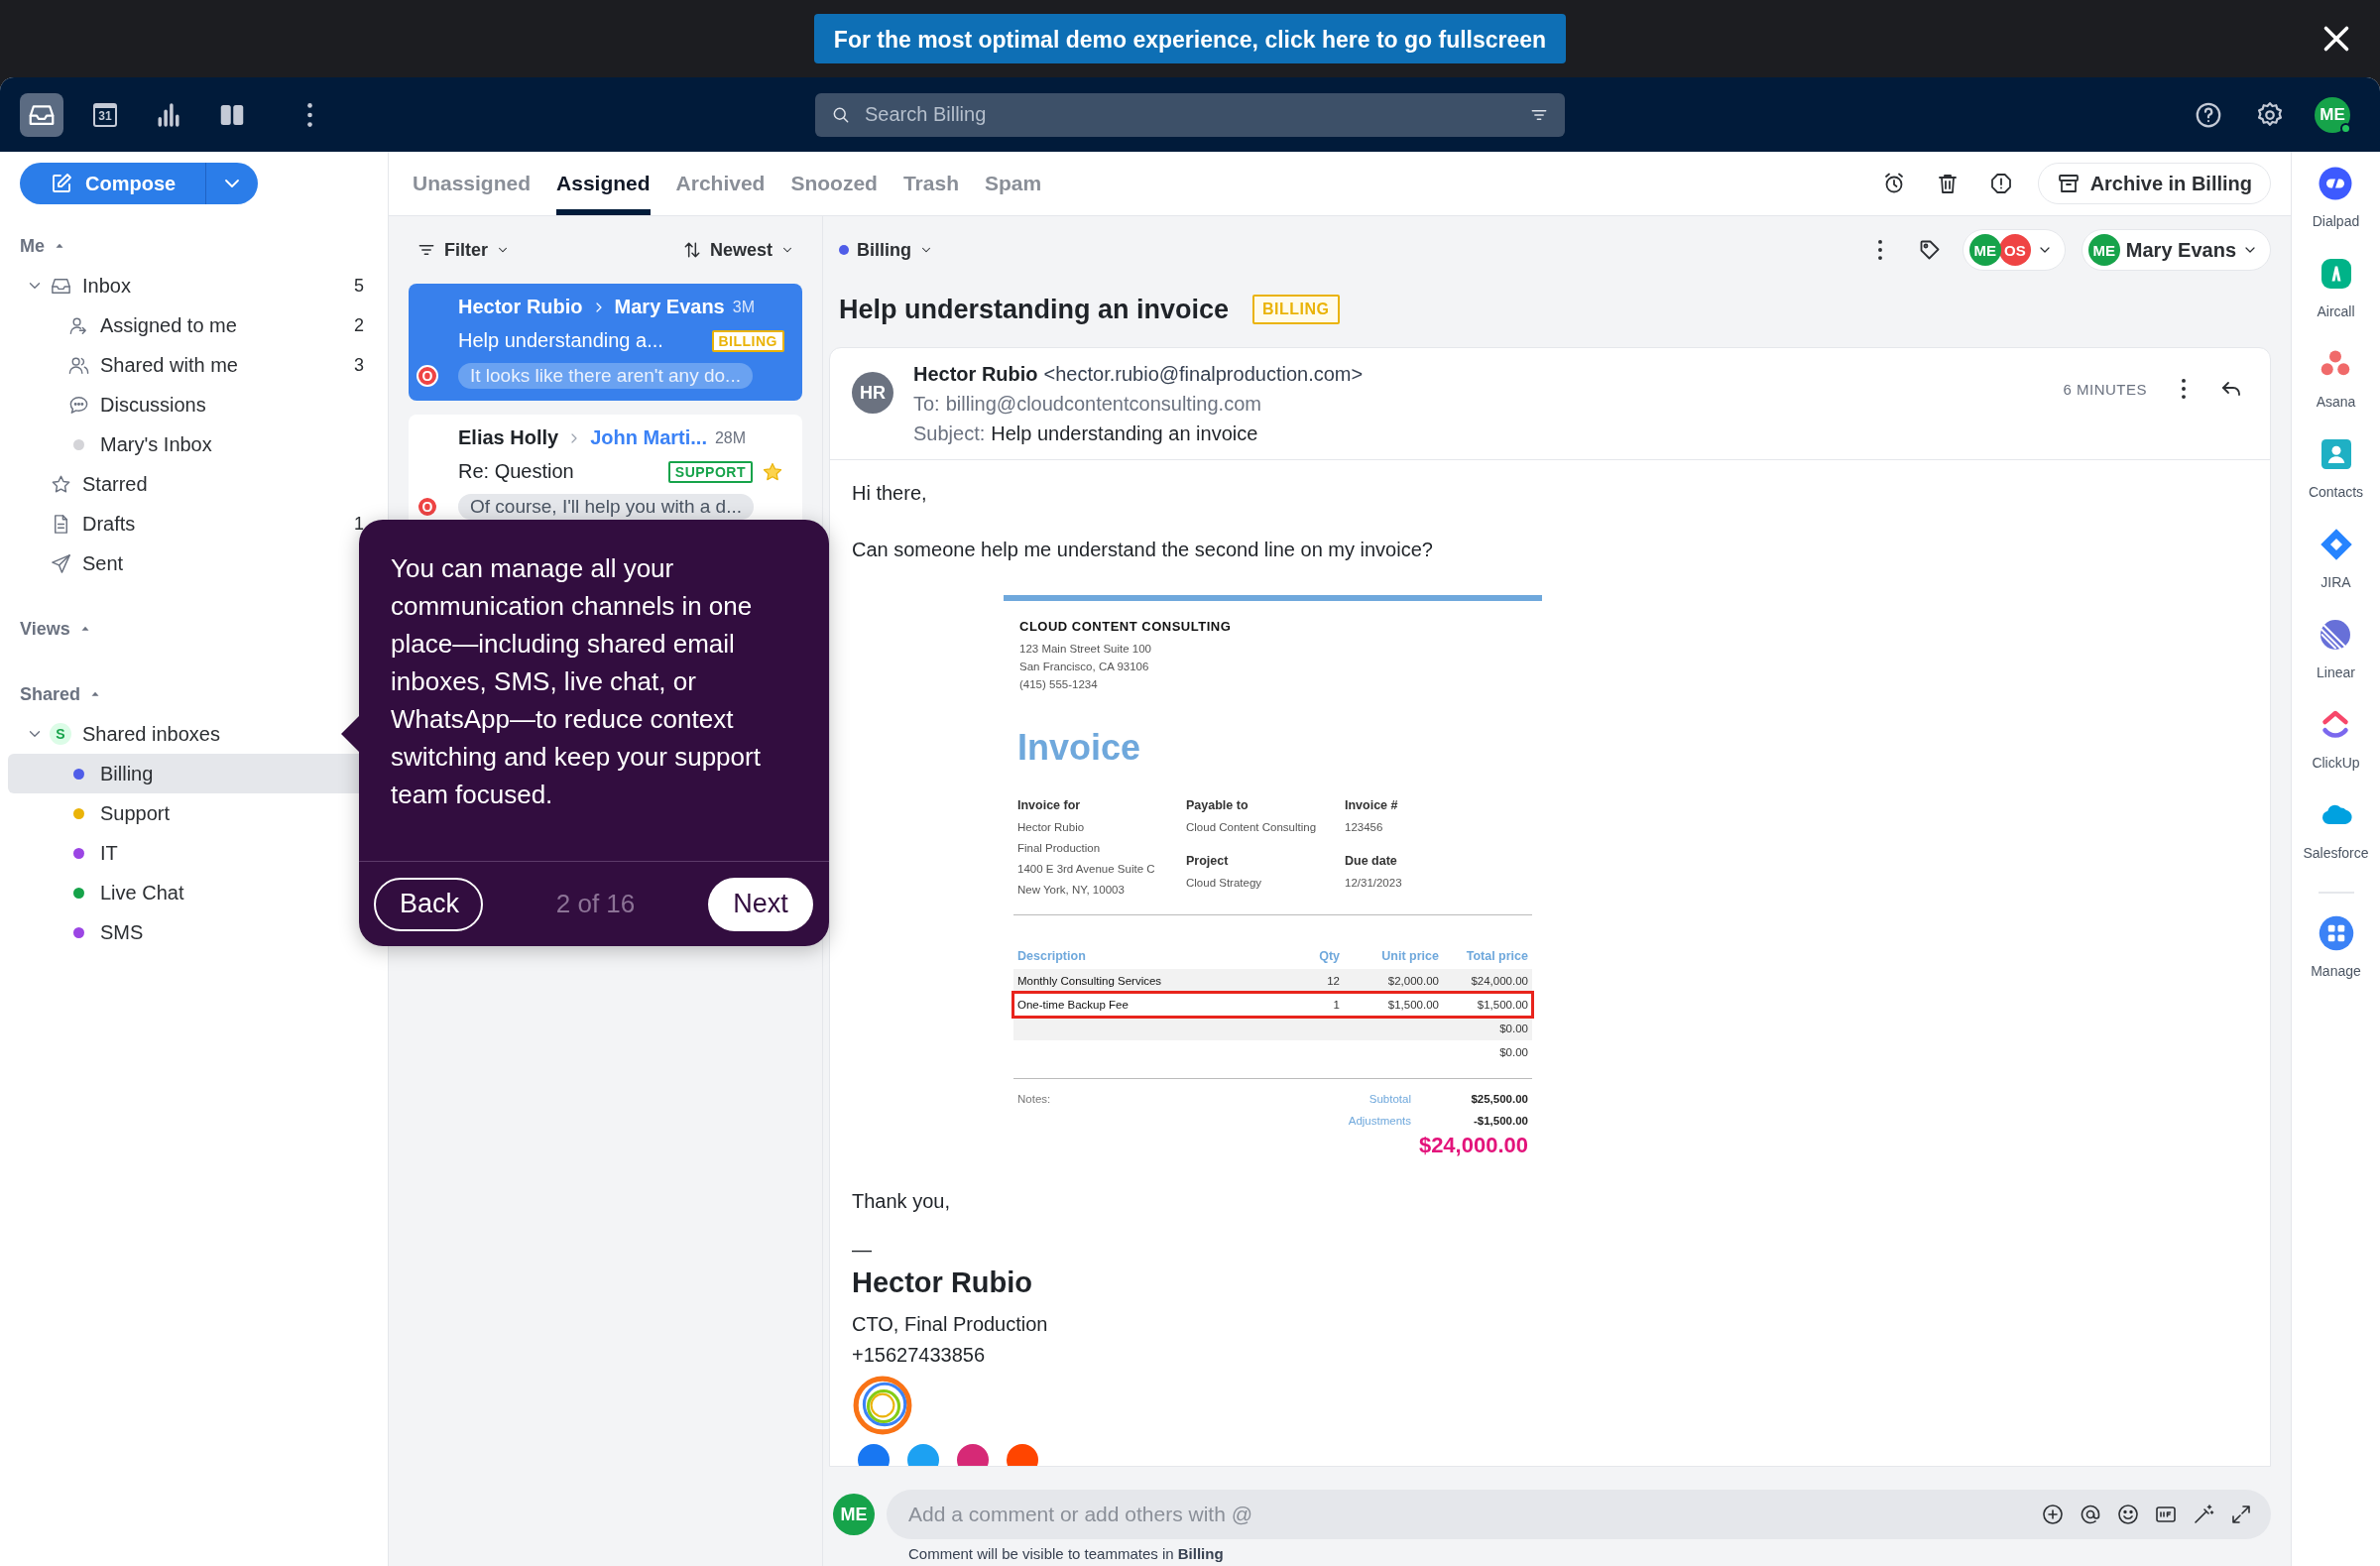  I want to click on column-header: Qty, so click(1329, 956).